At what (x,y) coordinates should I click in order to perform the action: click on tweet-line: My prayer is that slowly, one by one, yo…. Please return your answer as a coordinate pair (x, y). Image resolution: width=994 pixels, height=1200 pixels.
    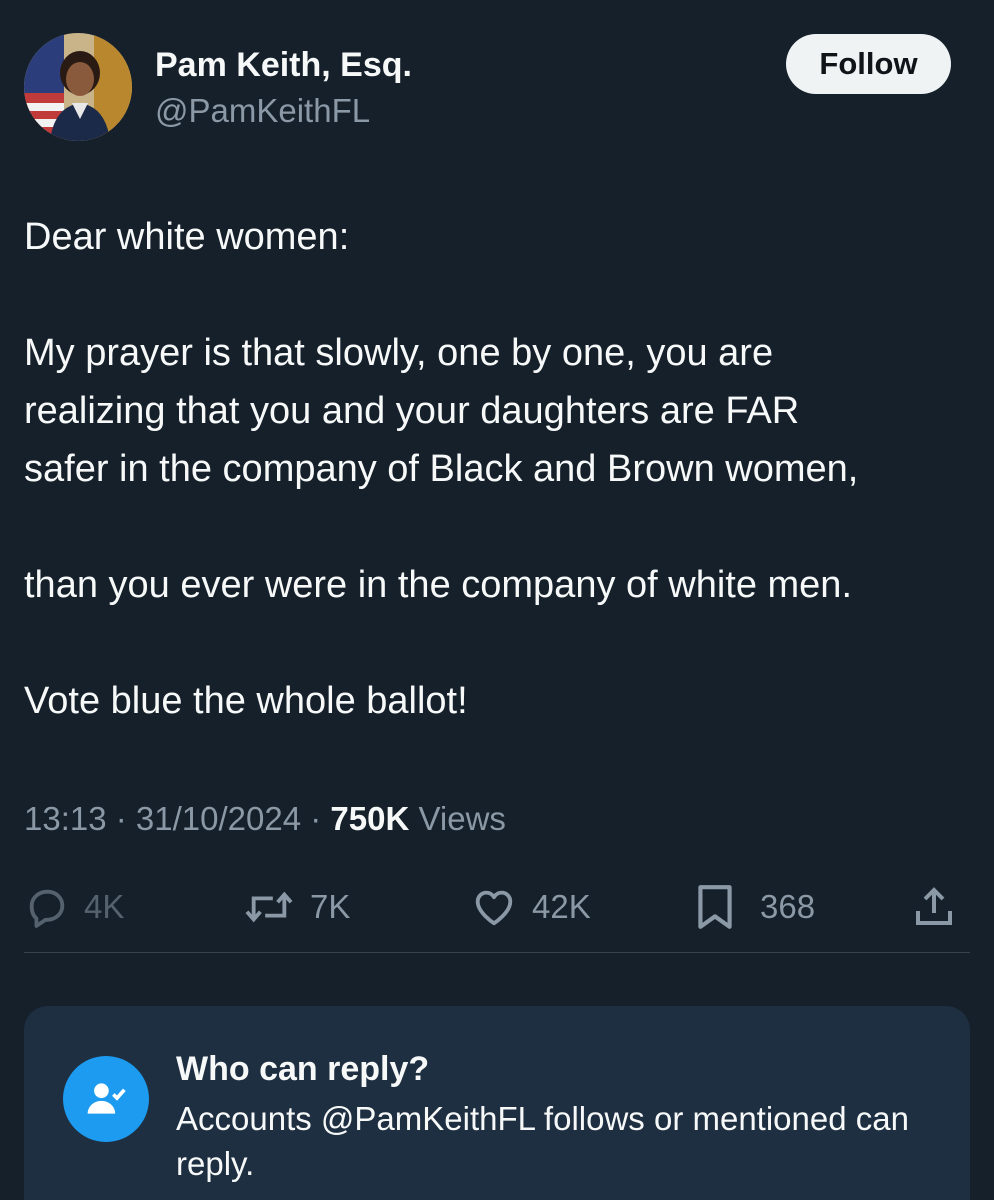
    Looking at the image, I should click on (399, 353).